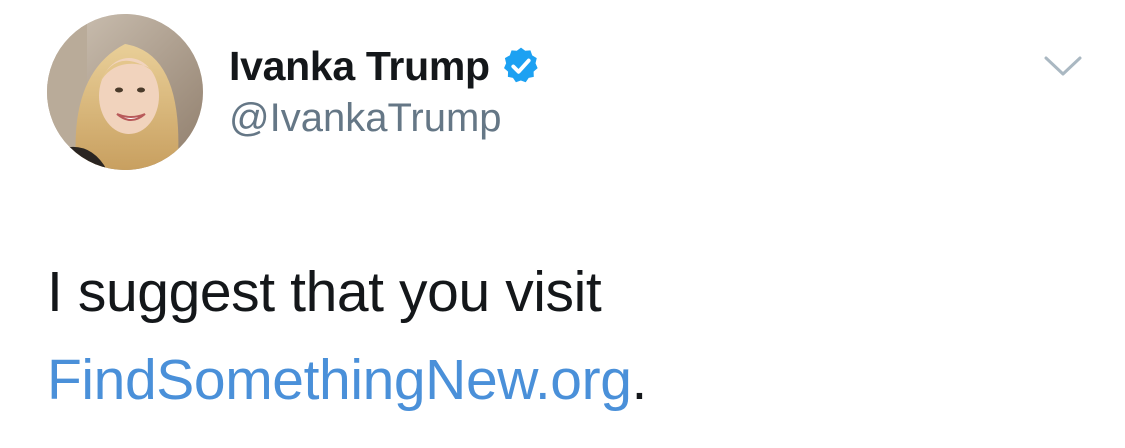  What do you see at coordinates (639, 380) in the screenshot?
I see `tweet-trailing-punctuation: .` at bounding box center [639, 380].